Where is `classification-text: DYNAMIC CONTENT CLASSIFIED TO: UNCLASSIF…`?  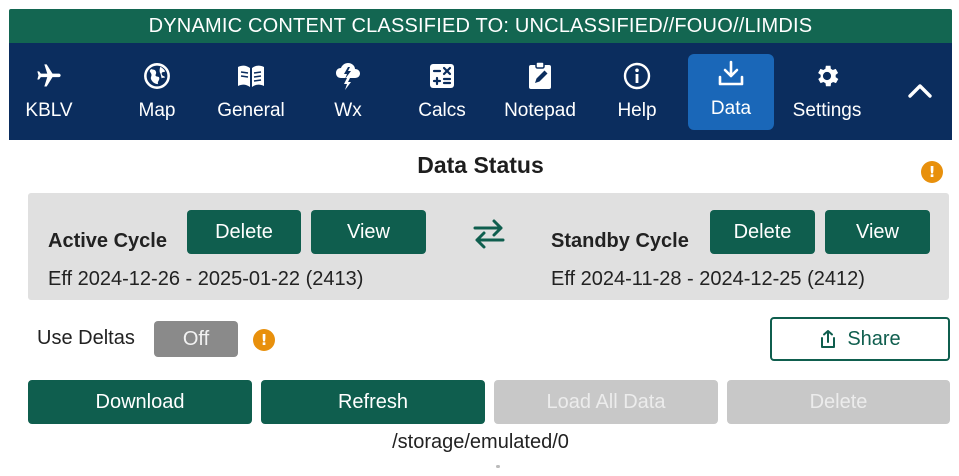
classification-text: DYNAMIC CONTENT CLASSIFIED TO: UNCLASSIF… is located at coordinates (480, 25).